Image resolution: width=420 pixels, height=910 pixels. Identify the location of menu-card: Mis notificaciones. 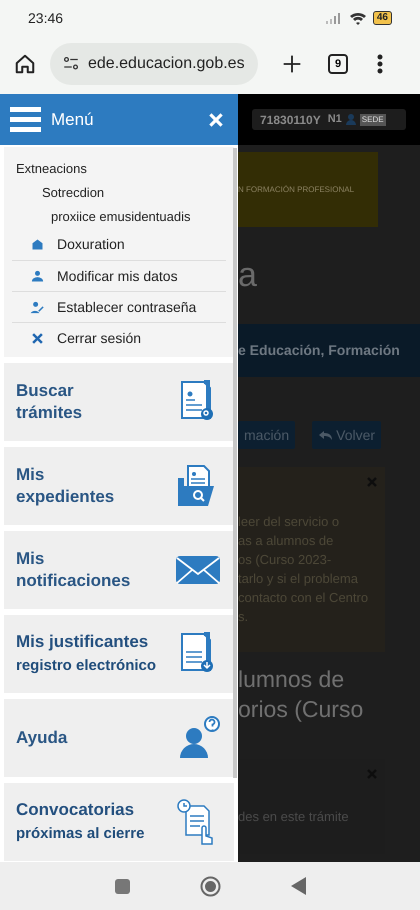
(119, 570).